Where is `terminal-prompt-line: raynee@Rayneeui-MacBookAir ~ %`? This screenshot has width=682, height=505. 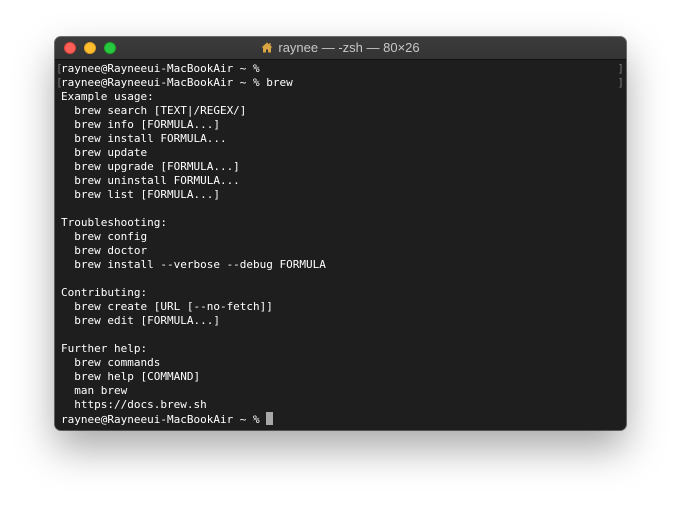 terminal-prompt-line: raynee@Rayneeui-MacBookAir ~ % is located at coordinates (343, 419).